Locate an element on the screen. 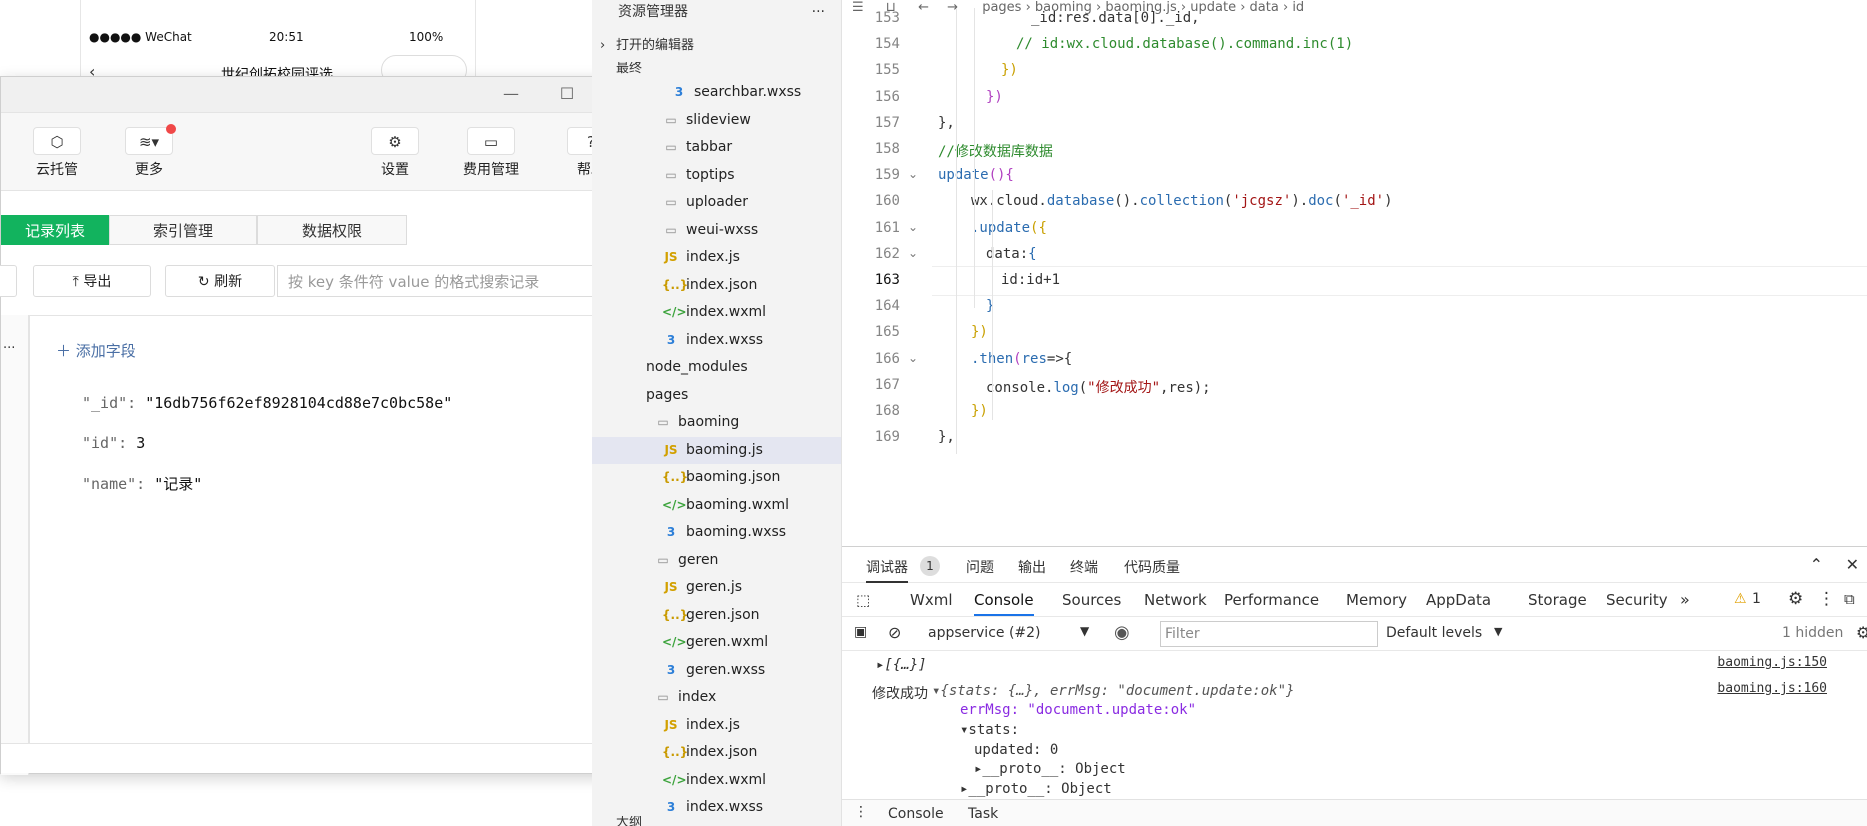  devtools-tab: Sources is located at coordinates (1091, 600).